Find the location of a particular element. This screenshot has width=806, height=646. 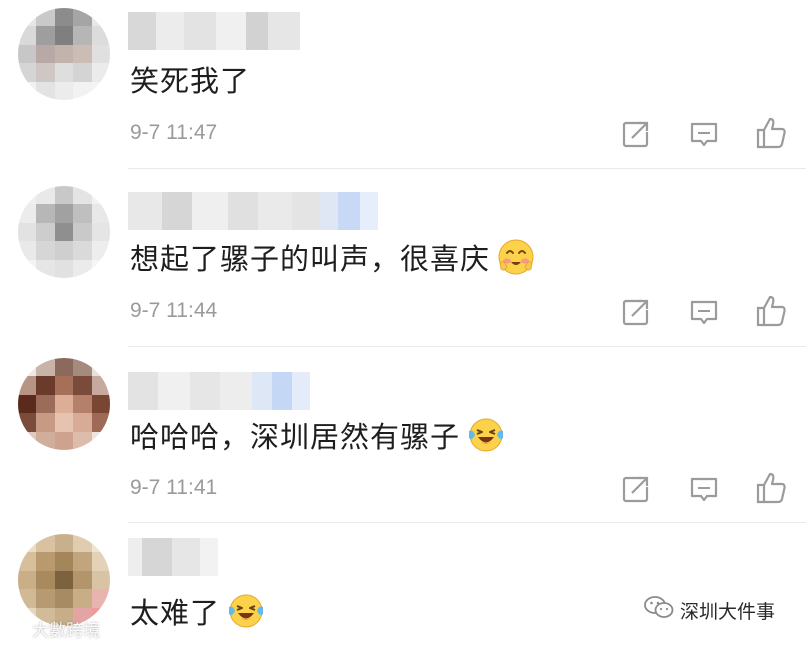

watermark-logo-icon is located at coordinates (17, 628).